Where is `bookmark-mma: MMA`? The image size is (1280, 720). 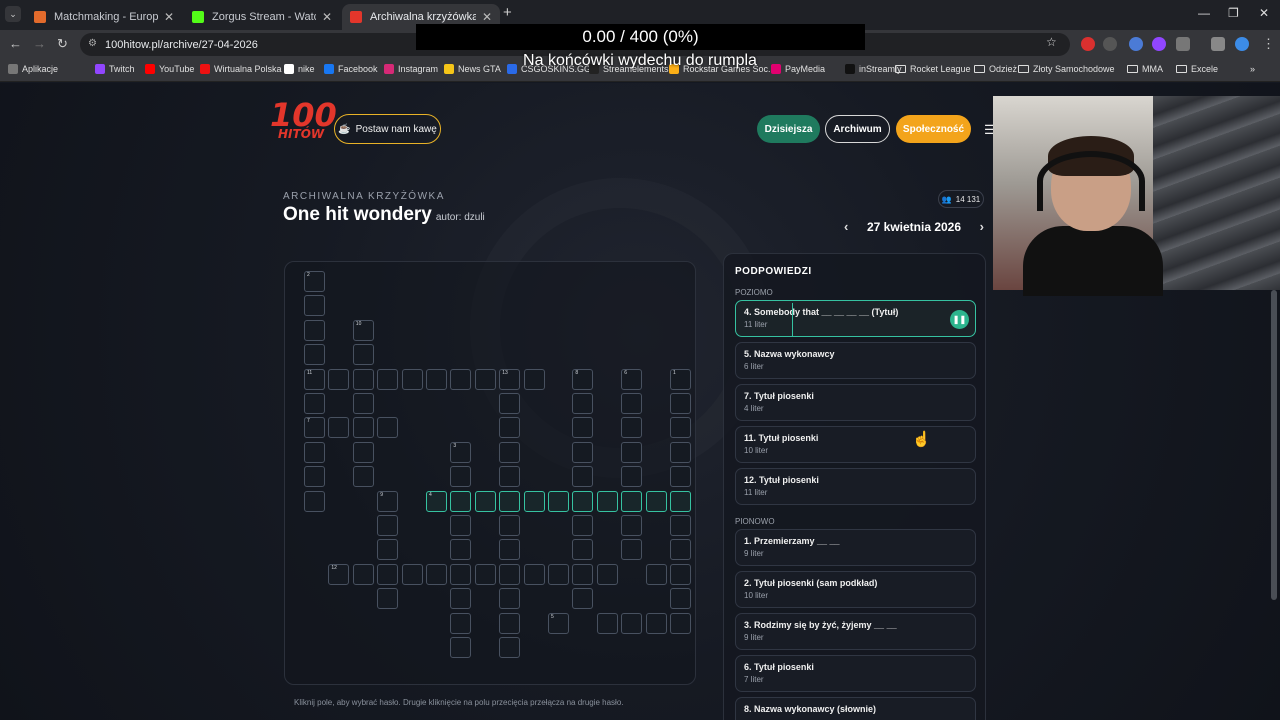
bookmark-mma: MMA is located at coordinates (1145, 69).